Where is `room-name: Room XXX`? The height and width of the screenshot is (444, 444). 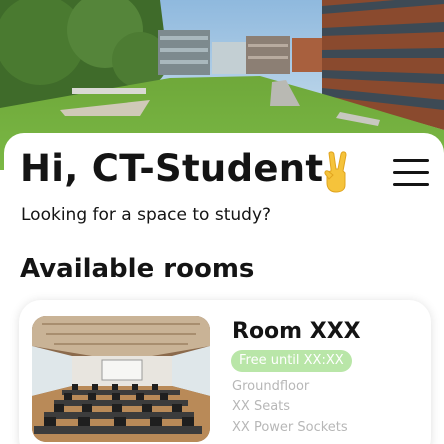 room-name: Room XXX is located at coordinates (296, 331).